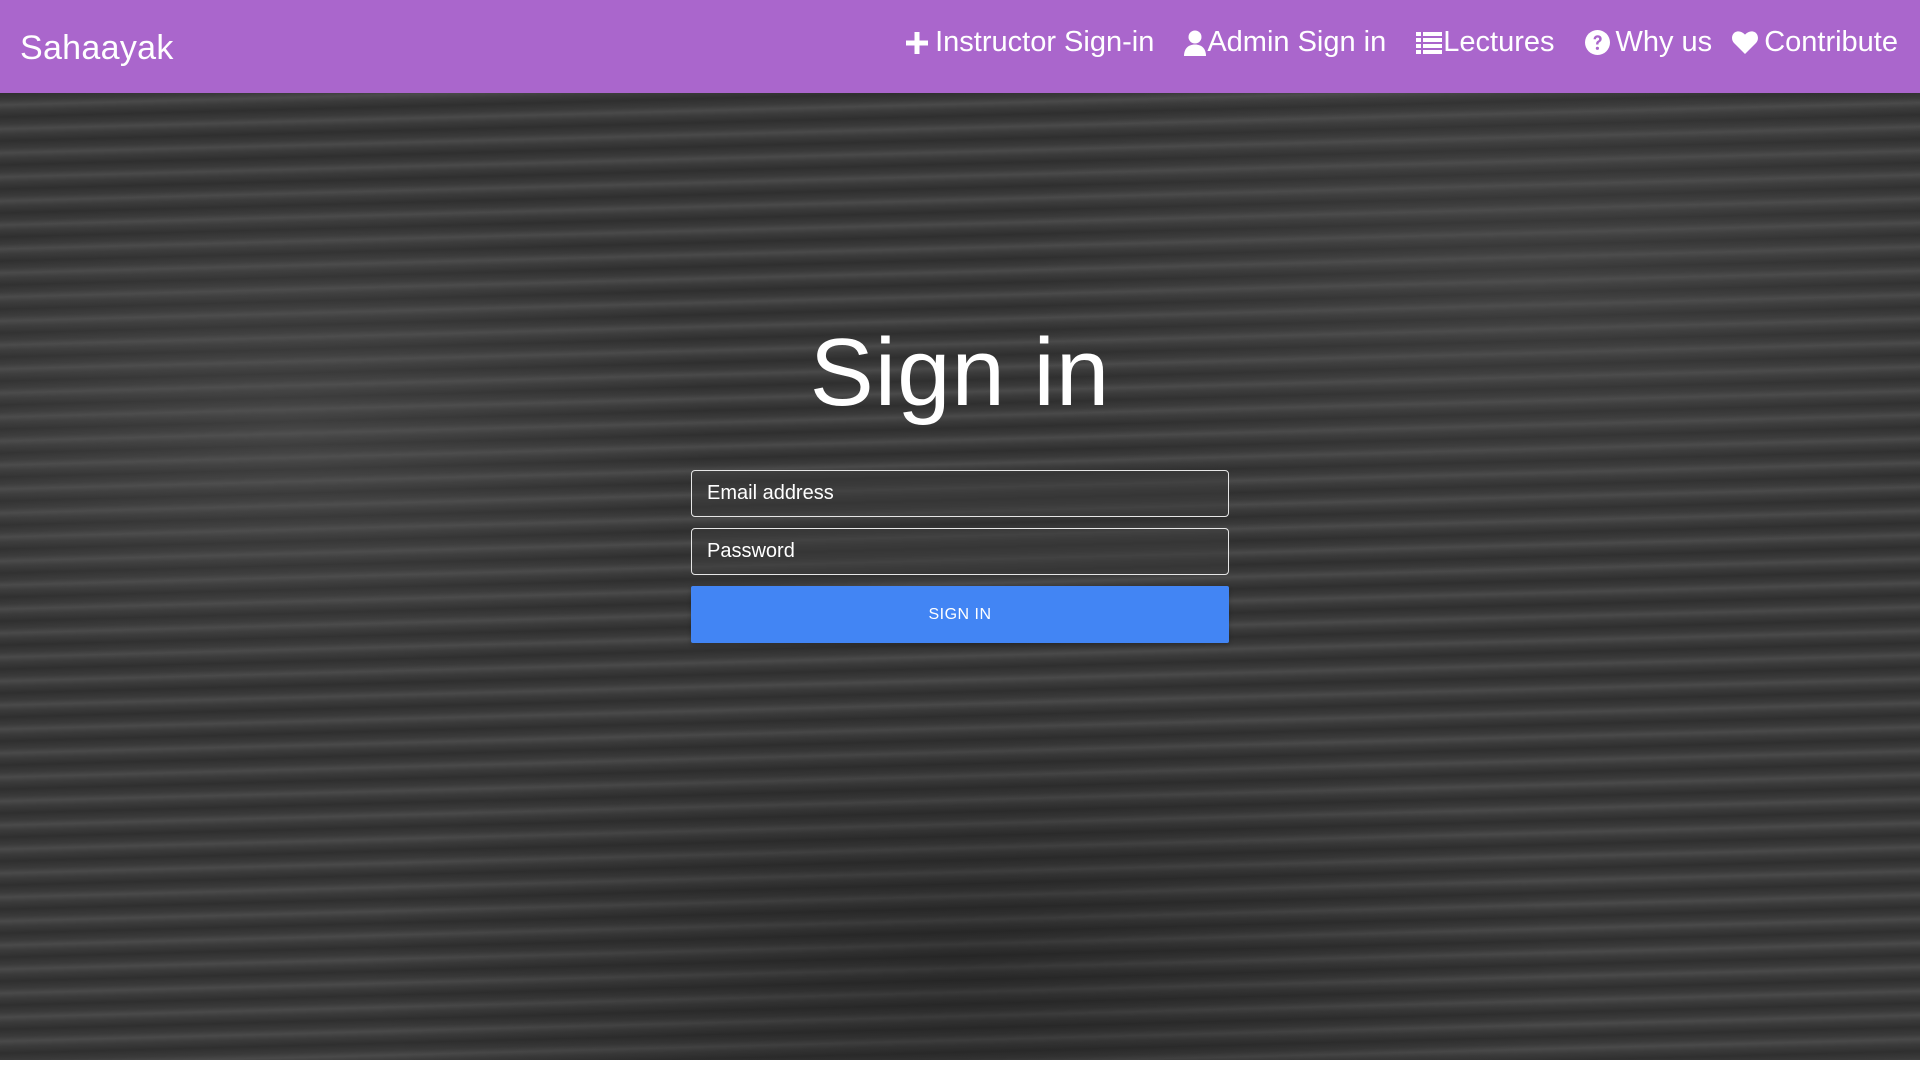 The width and height of the screenshot is (1920, 1080). What do you see at coordinates (1429, 42) in the screenshot?
I see `list-icon` at bounding box center [1429, 42].